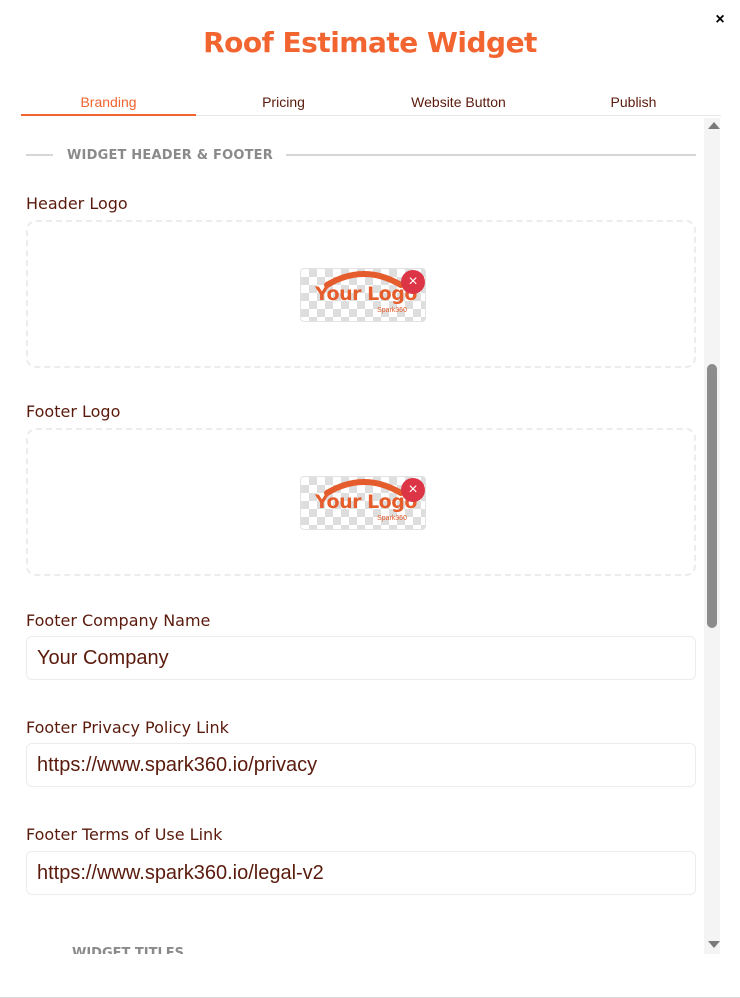  I want to click on footer-company-name-label: Footer Company Name, so click(118, 620).